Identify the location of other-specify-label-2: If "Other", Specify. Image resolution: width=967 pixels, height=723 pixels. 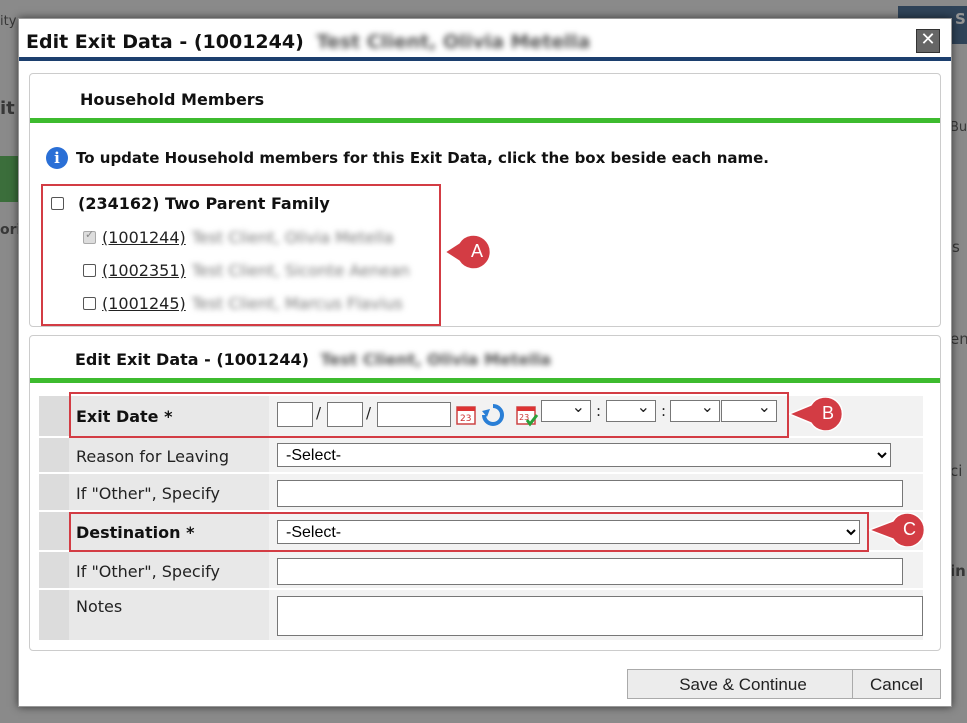
(169, 571).